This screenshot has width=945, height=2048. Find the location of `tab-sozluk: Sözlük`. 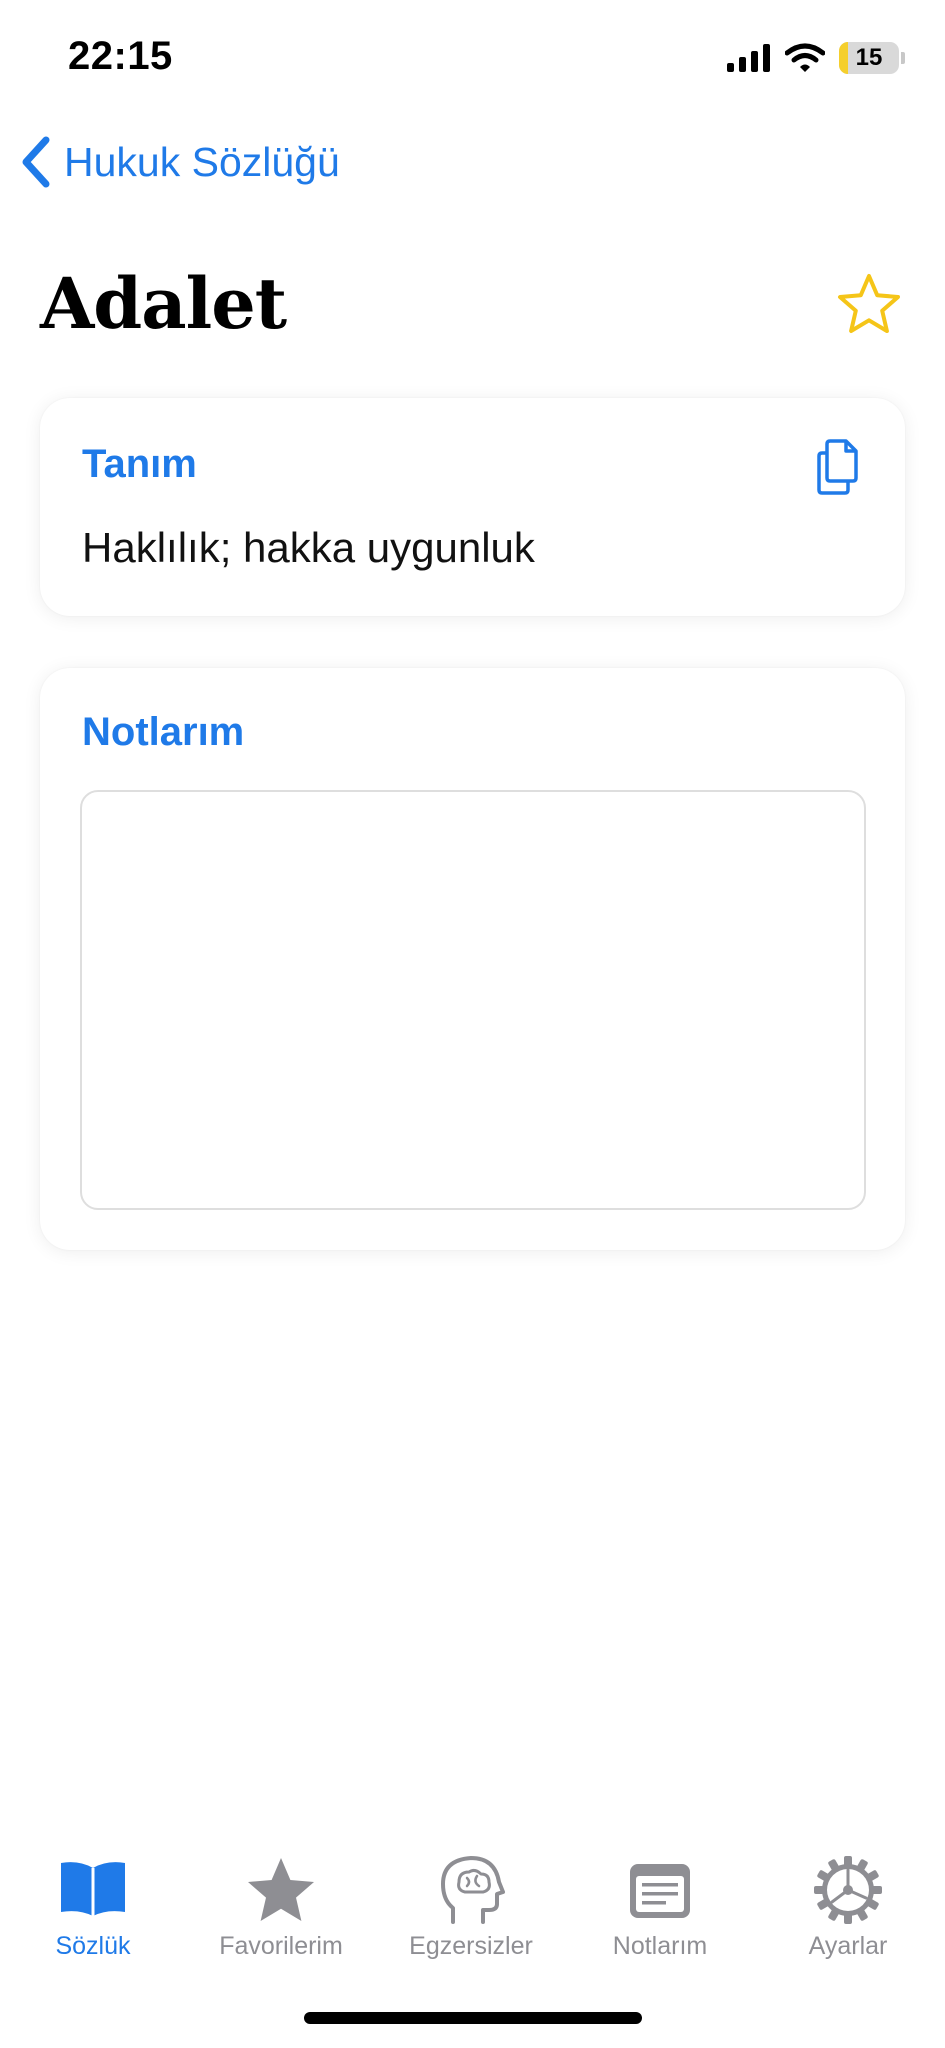

tab-sozluk: Sözlük is located at coordinates (93, 1902).